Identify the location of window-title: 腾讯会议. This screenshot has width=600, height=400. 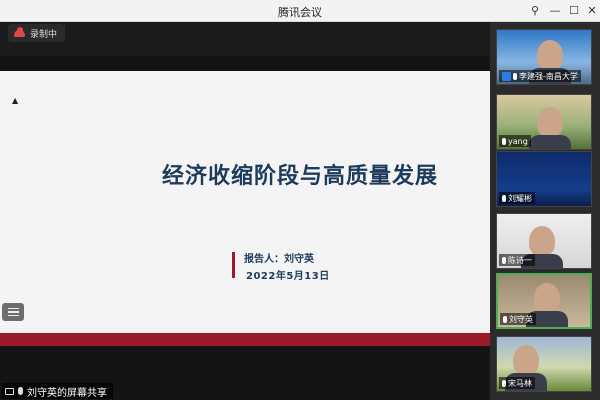
(300, 12).